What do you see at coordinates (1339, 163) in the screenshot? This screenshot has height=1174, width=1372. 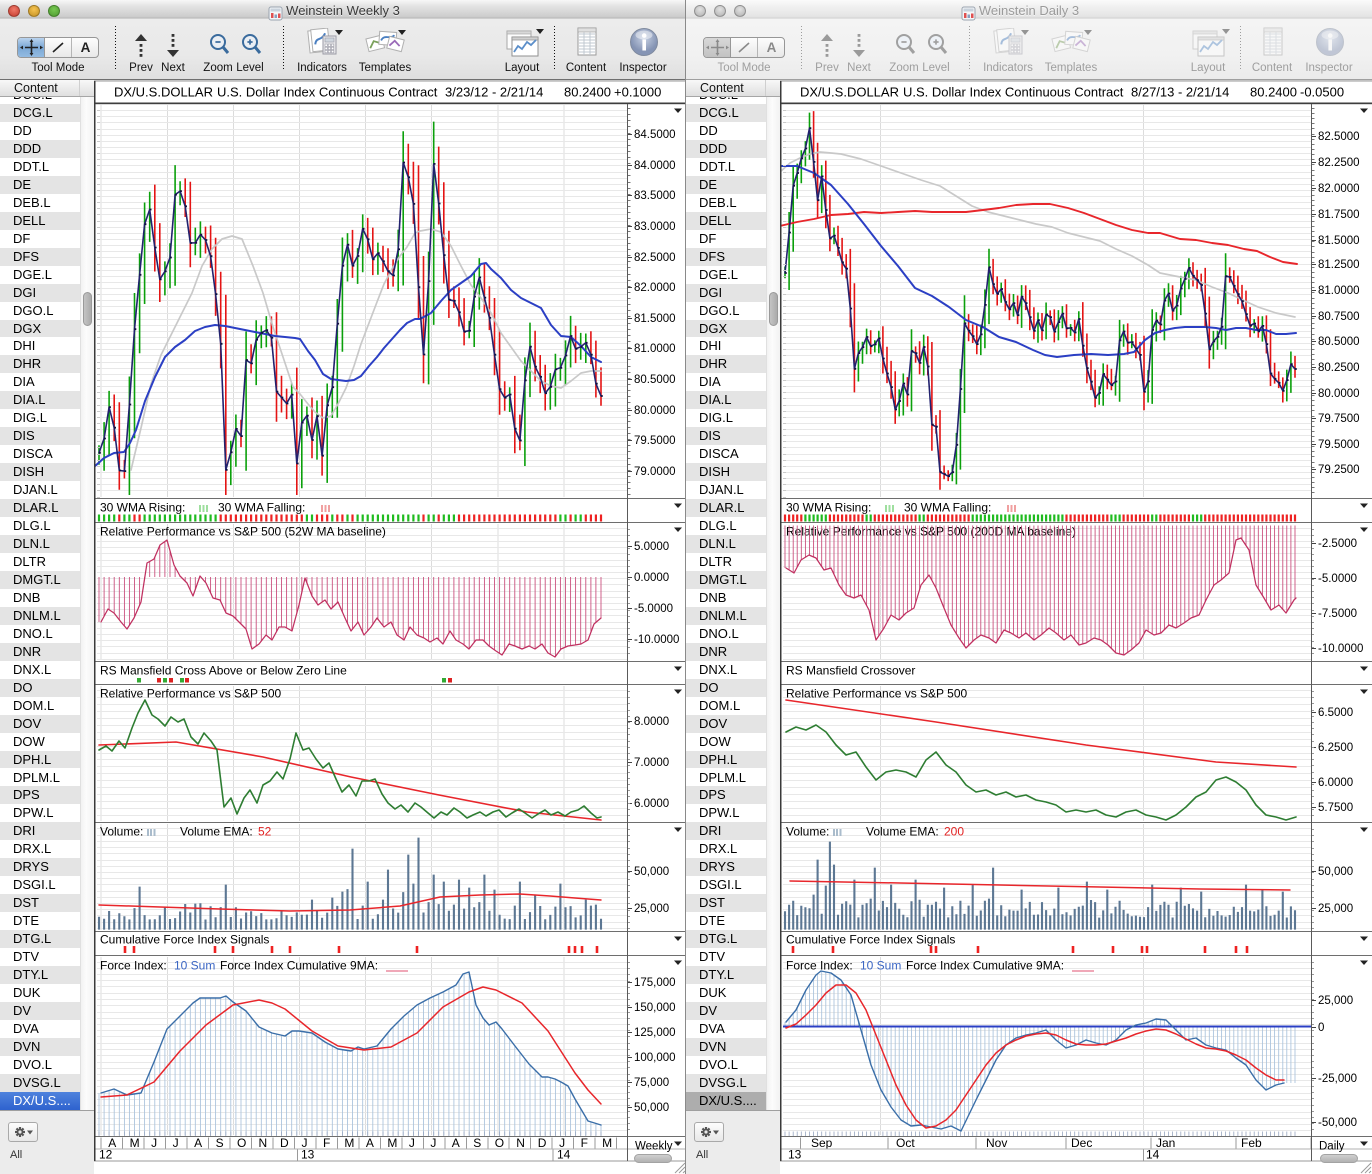 I see `svg-text: 82.2500` at bounding box center [1339, 163].